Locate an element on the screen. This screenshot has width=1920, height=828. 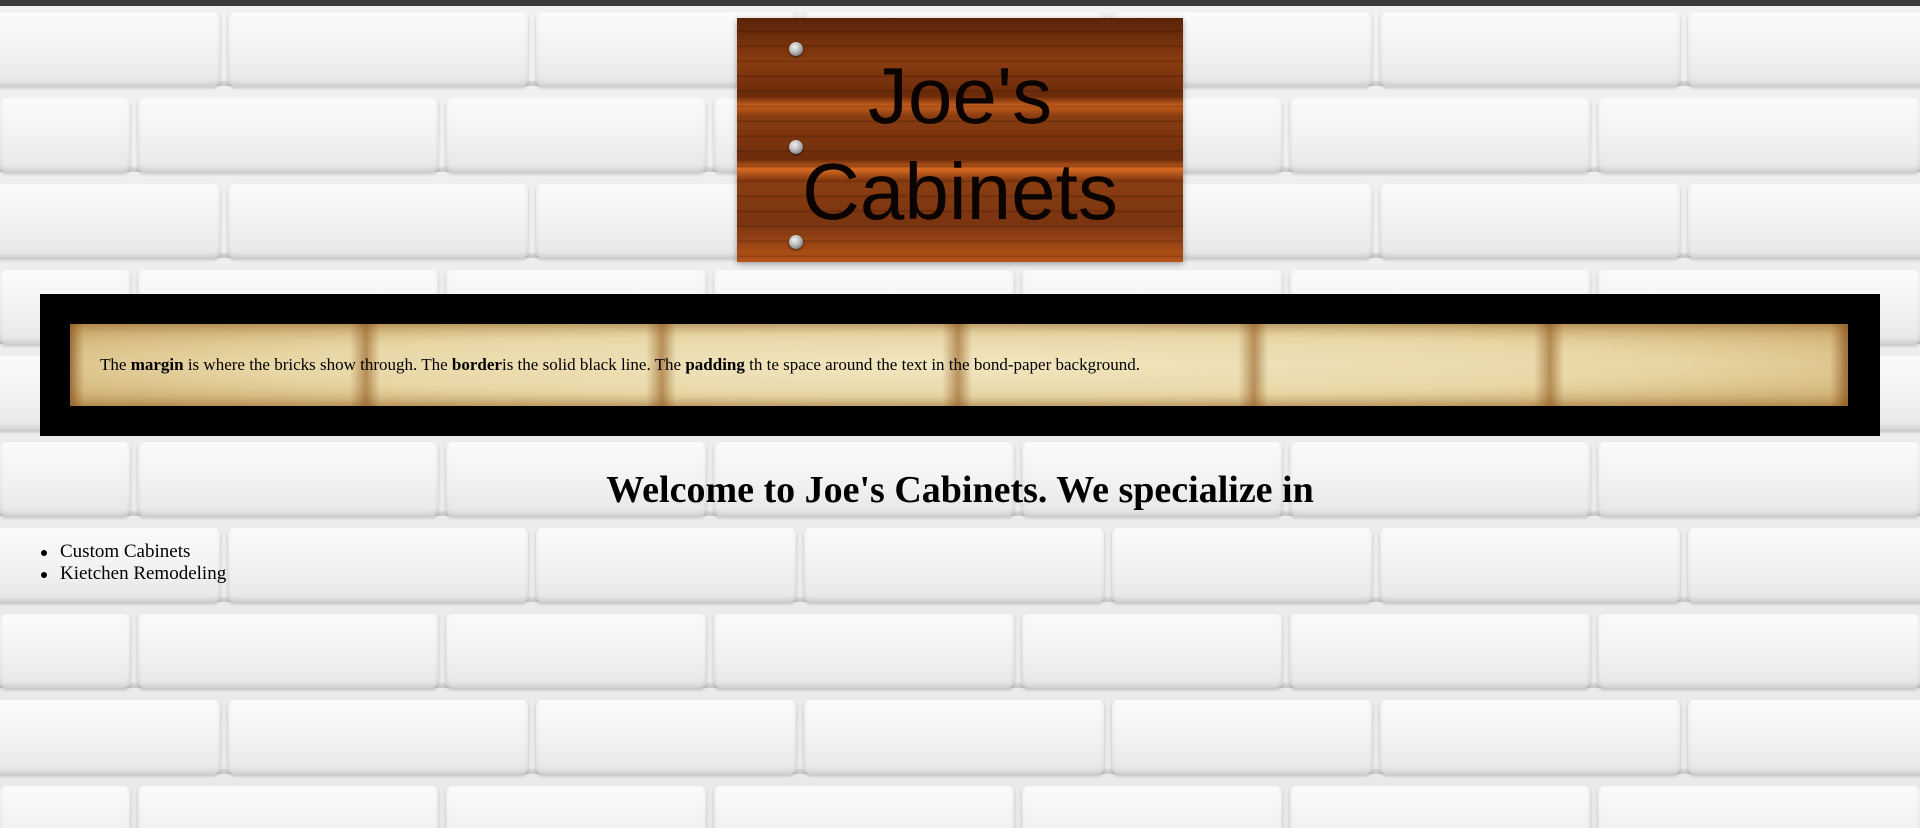
site-title-line2: Cabinets is located at coordinates (960, 191).